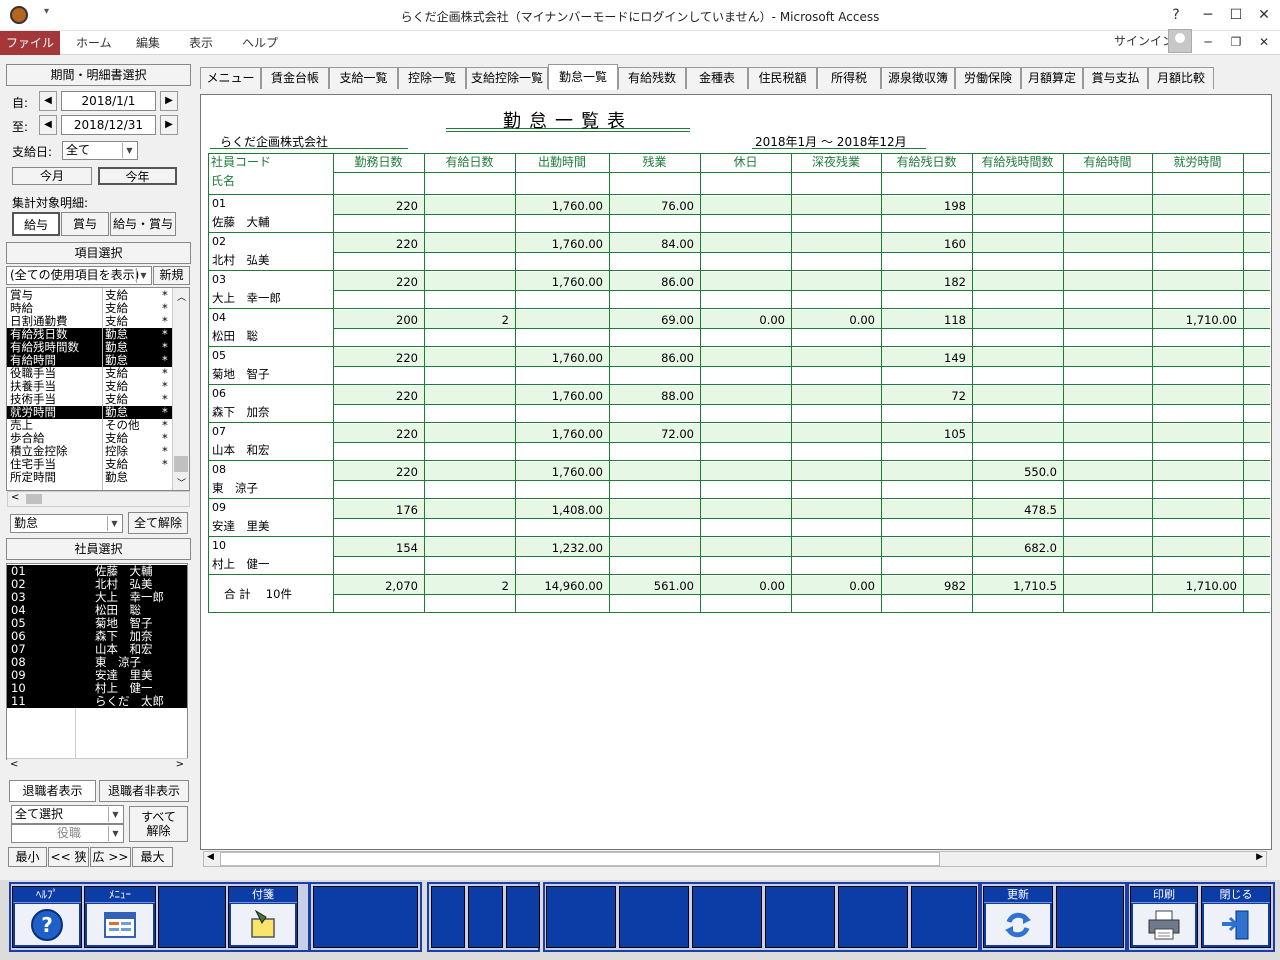 The image size is (1280, 960). What do you see at coordinates (295, 78) in the screenshot?
I see `tab-1: 賃金台帳` at bounding box center [295, 78].